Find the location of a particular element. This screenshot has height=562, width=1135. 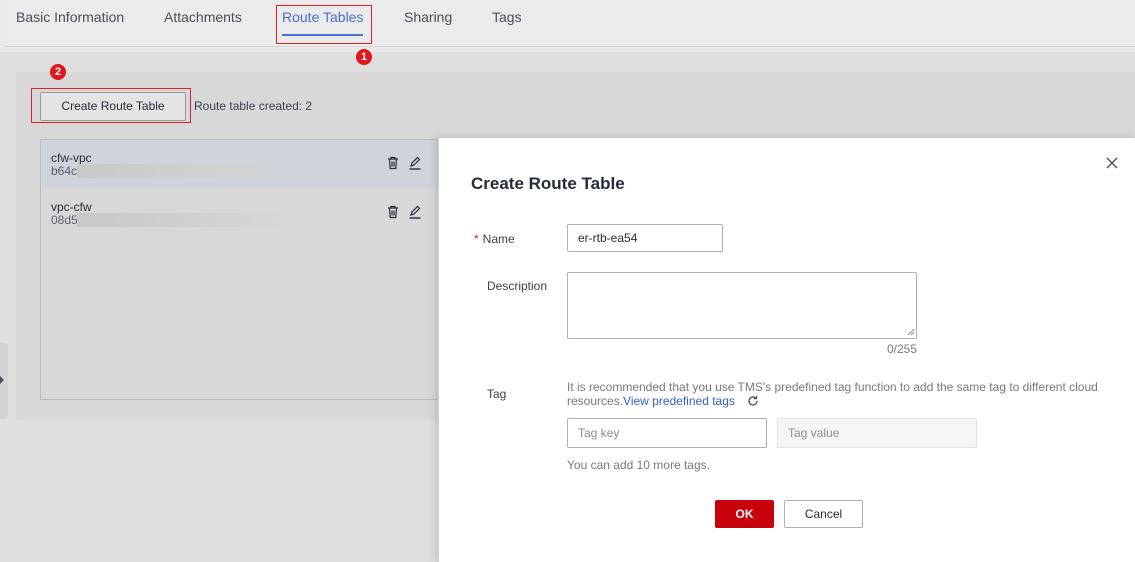

annotation-box-route-tables is located at coordinates (324, 24).